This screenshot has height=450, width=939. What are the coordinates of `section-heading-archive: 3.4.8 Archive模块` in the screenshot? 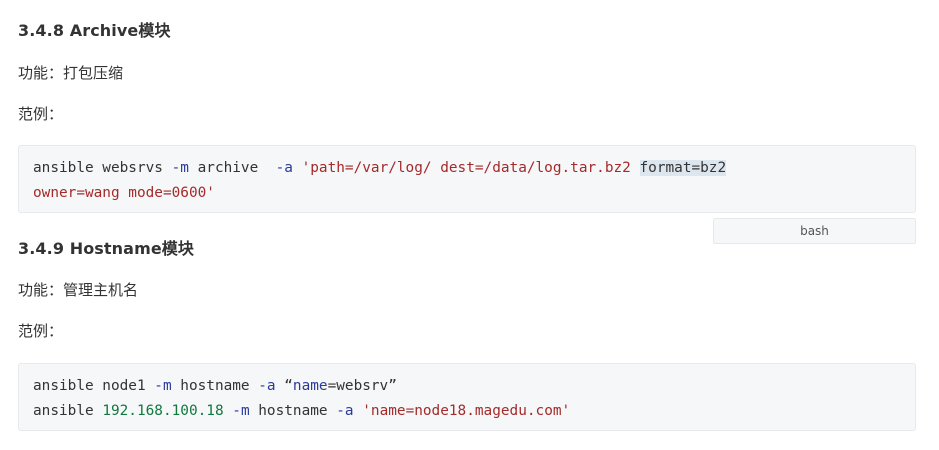 It's located at (94, 30).